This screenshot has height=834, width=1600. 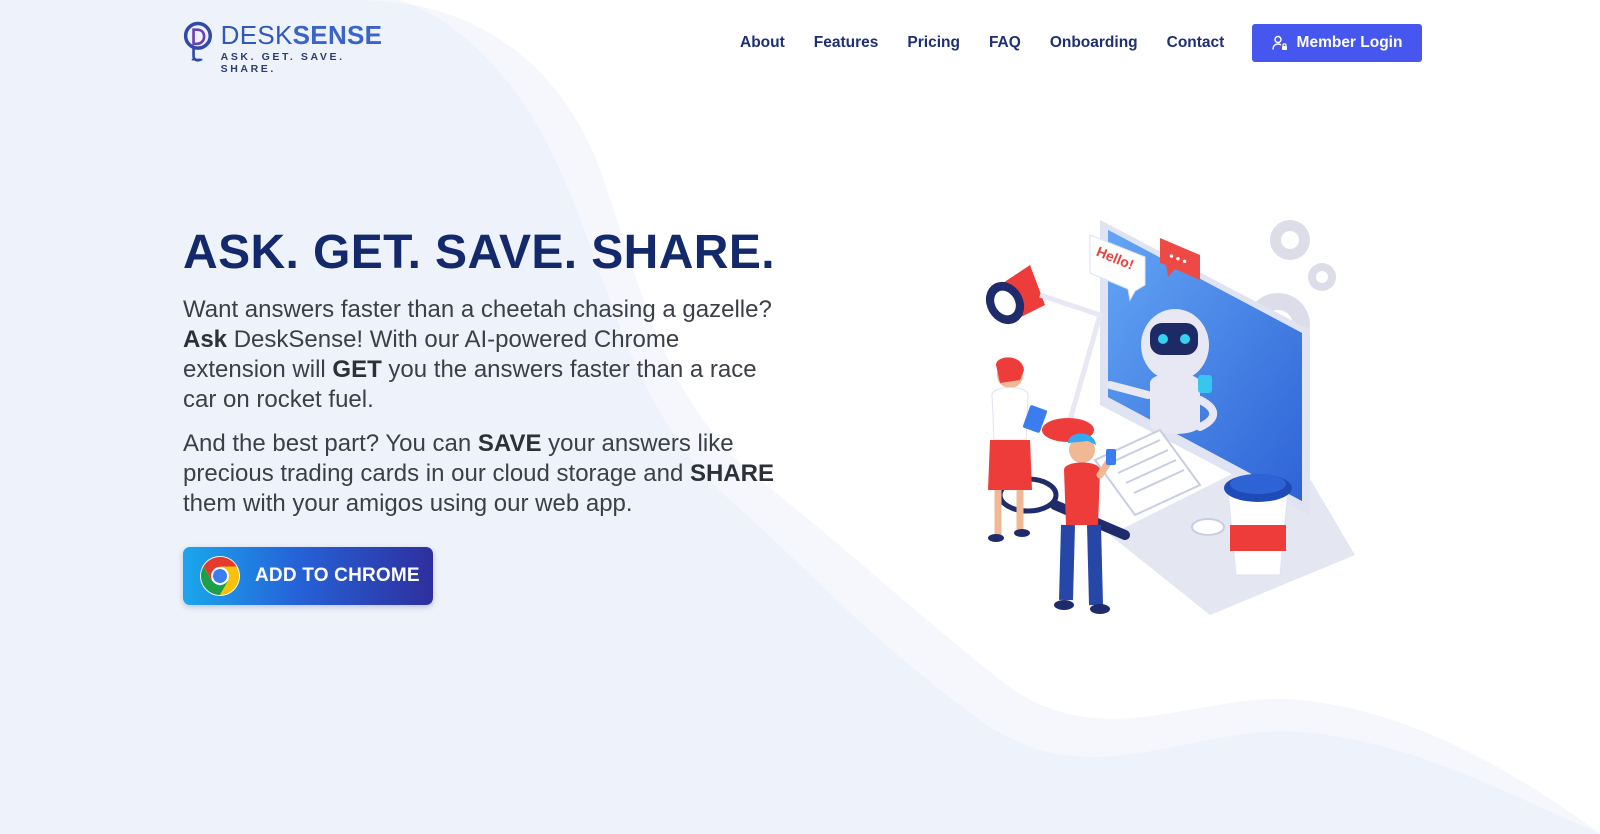 I want to click on hero-p2-bold-1: SAVE, so click(x=509, y=443).